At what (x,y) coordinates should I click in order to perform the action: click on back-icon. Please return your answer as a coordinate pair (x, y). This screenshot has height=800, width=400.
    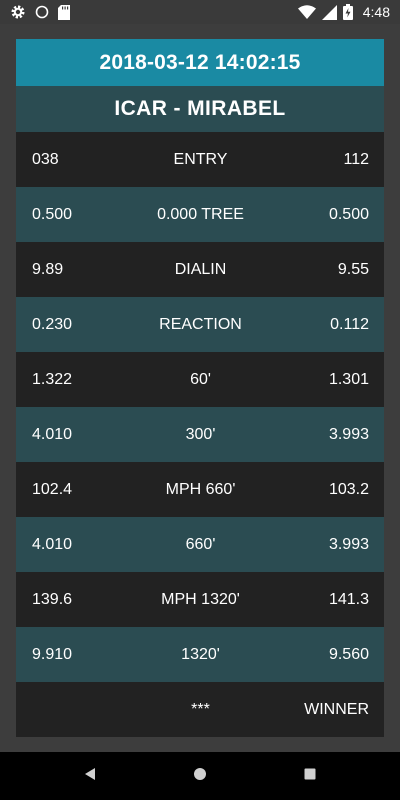
    Looking at the image, I should click on (90, 776).